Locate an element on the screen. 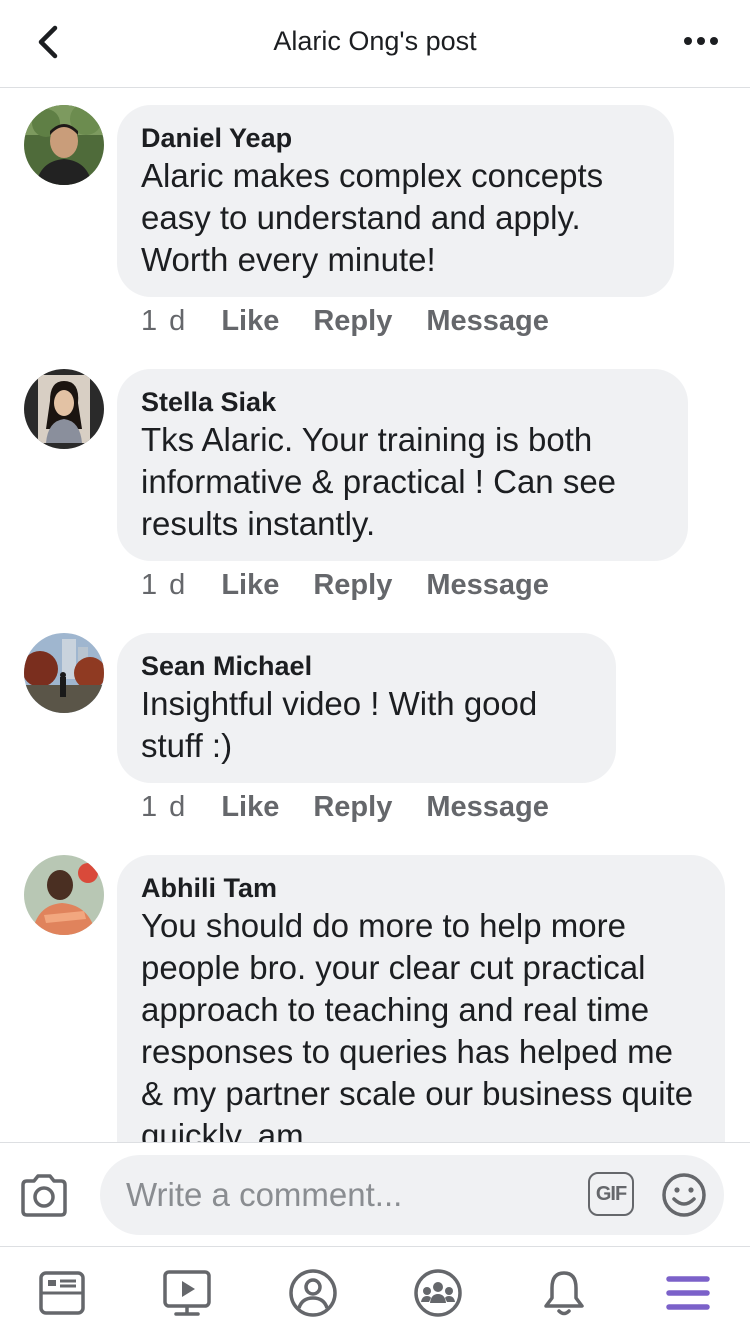  more-options-button is located at coordinates (701, 41).